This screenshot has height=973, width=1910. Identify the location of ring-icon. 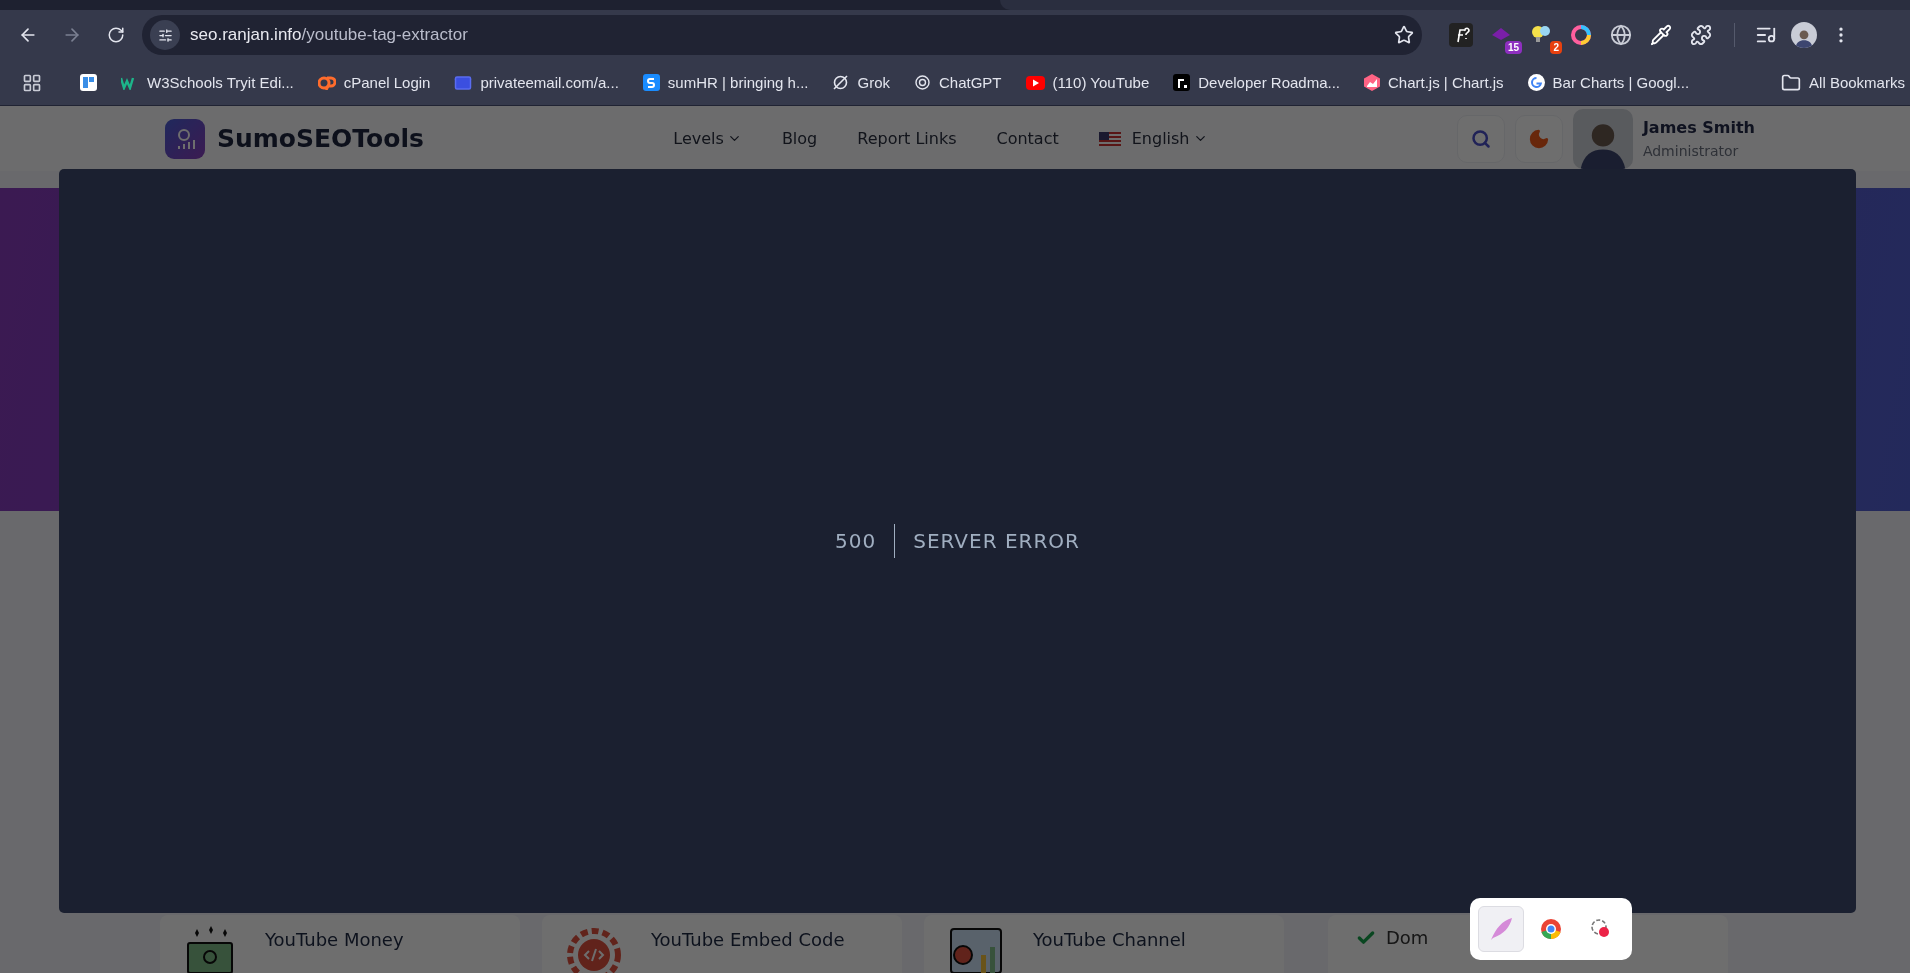
(1581, 35).